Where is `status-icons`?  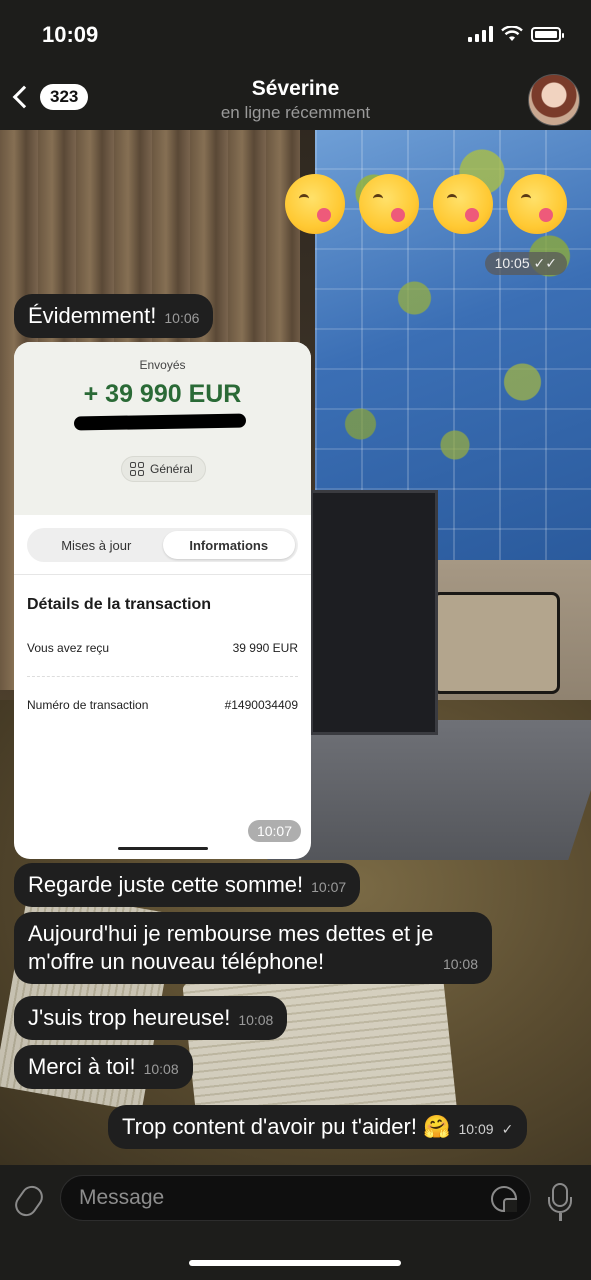 status-icons is located at coordinates (516, 34).